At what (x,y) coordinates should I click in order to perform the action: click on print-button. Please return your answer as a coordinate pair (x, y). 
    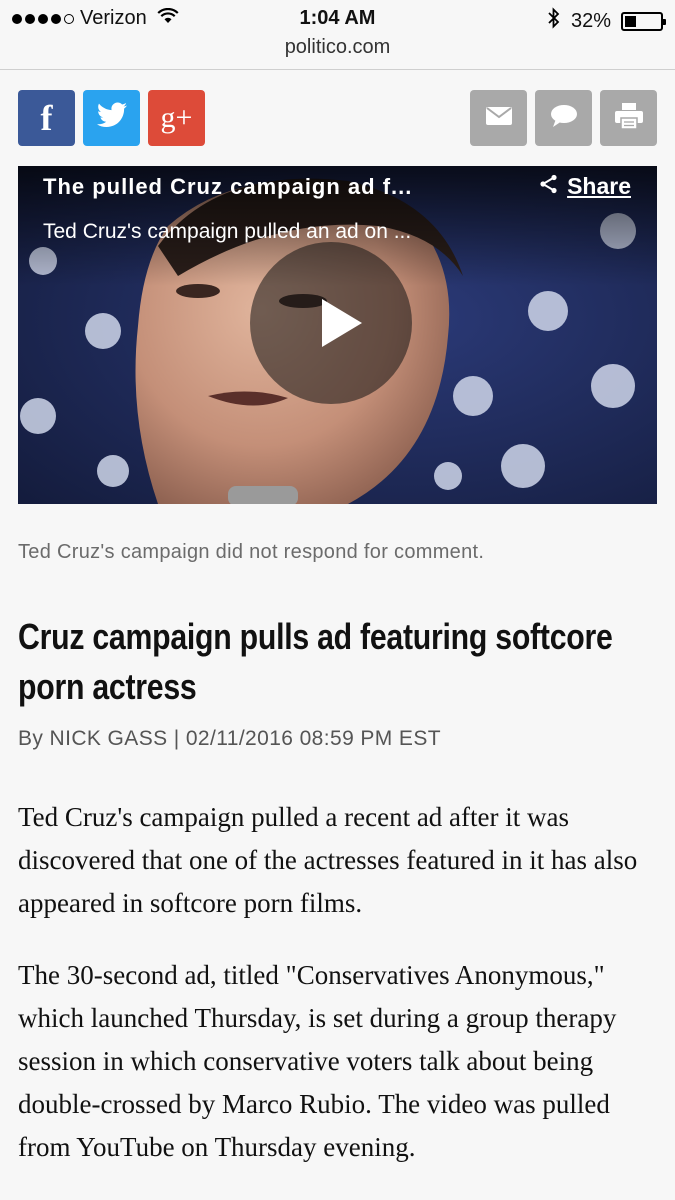
    Looking at the image, I should click on (628, 118).